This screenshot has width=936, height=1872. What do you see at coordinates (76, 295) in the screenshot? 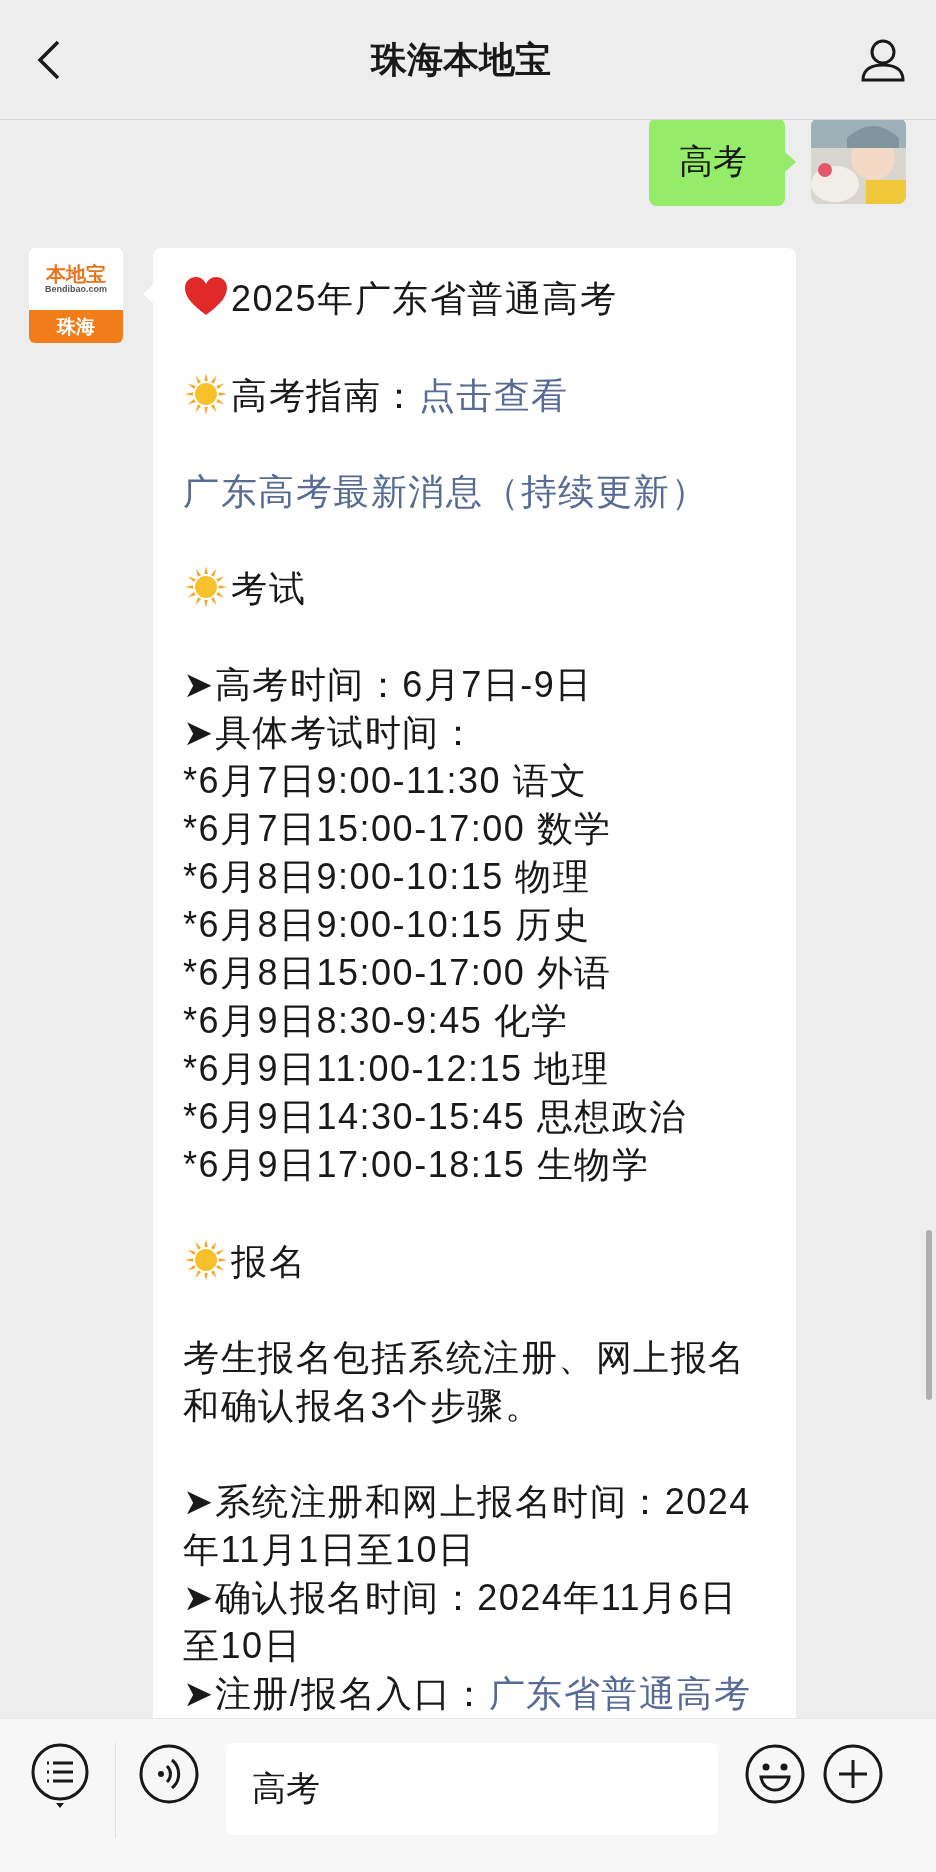
I see `account-logo: 本地宝 Bendibao.com 珠海` at bounding box center [76, 295].